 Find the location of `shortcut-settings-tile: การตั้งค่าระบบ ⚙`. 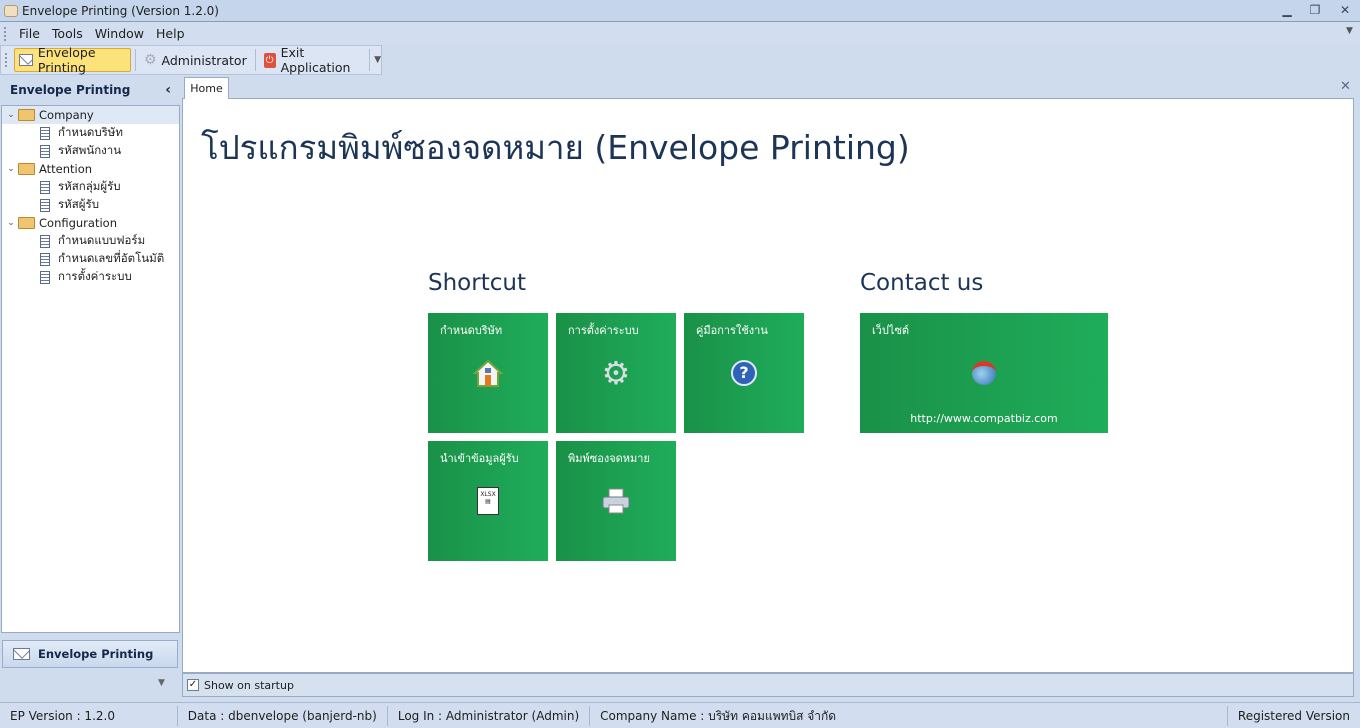

shortcut-settings-tile: การตั้งค่าระบบ ⚙ is located at coordinates (616, 373).